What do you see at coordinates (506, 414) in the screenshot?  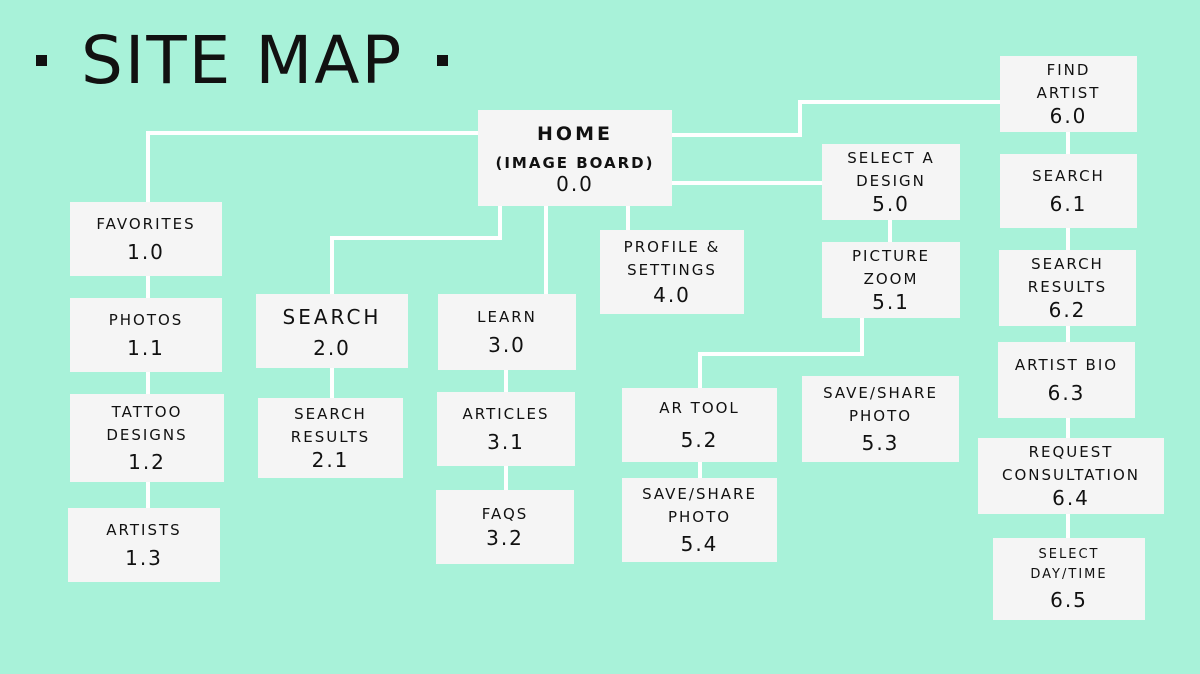 I see `node-label: ARTICLES` at bounding box center [506, 414].